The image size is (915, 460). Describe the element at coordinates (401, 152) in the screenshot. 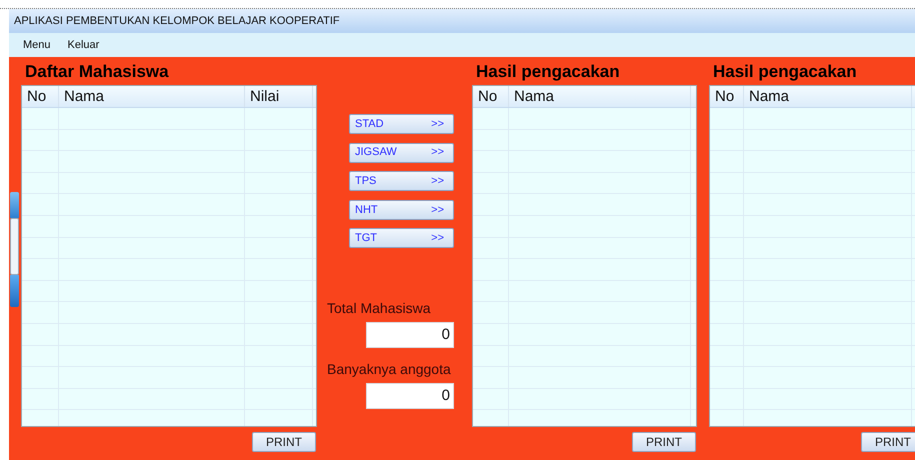

I see `method-button: JIGSAW >>` at that location.